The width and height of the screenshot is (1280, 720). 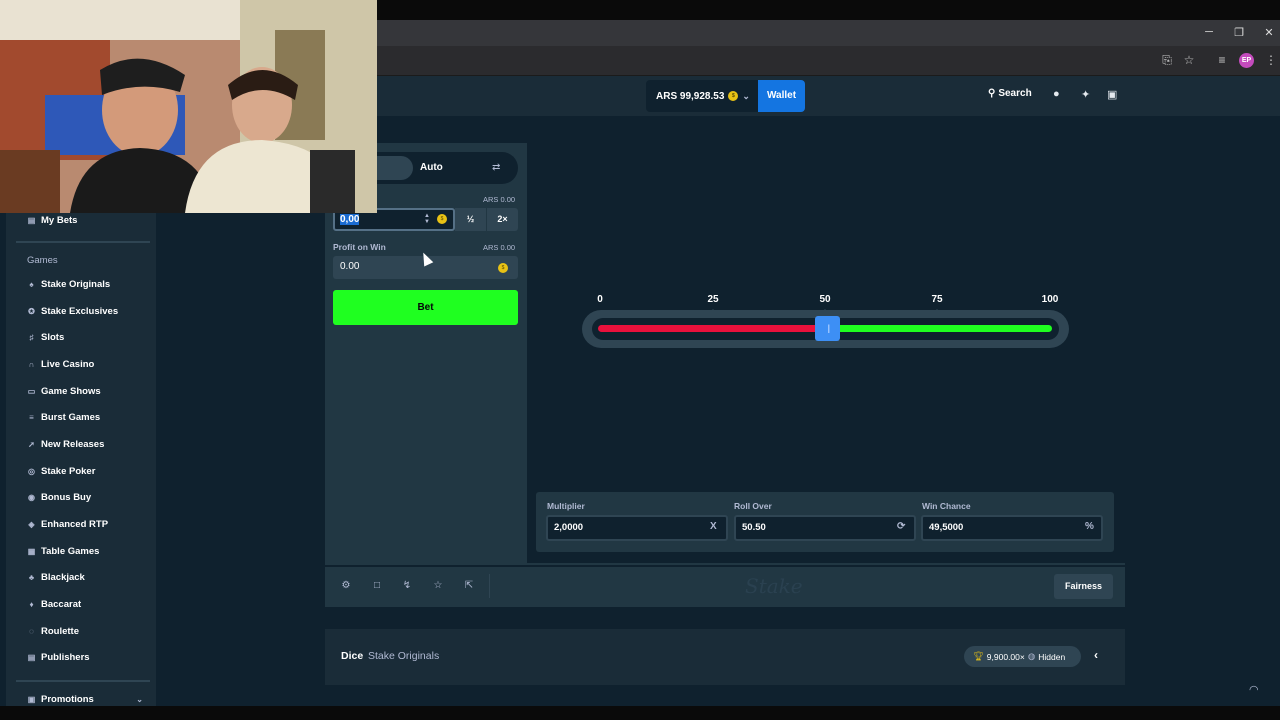 I want to click on double-bet-button: 2×, so click(x=502, y=219).